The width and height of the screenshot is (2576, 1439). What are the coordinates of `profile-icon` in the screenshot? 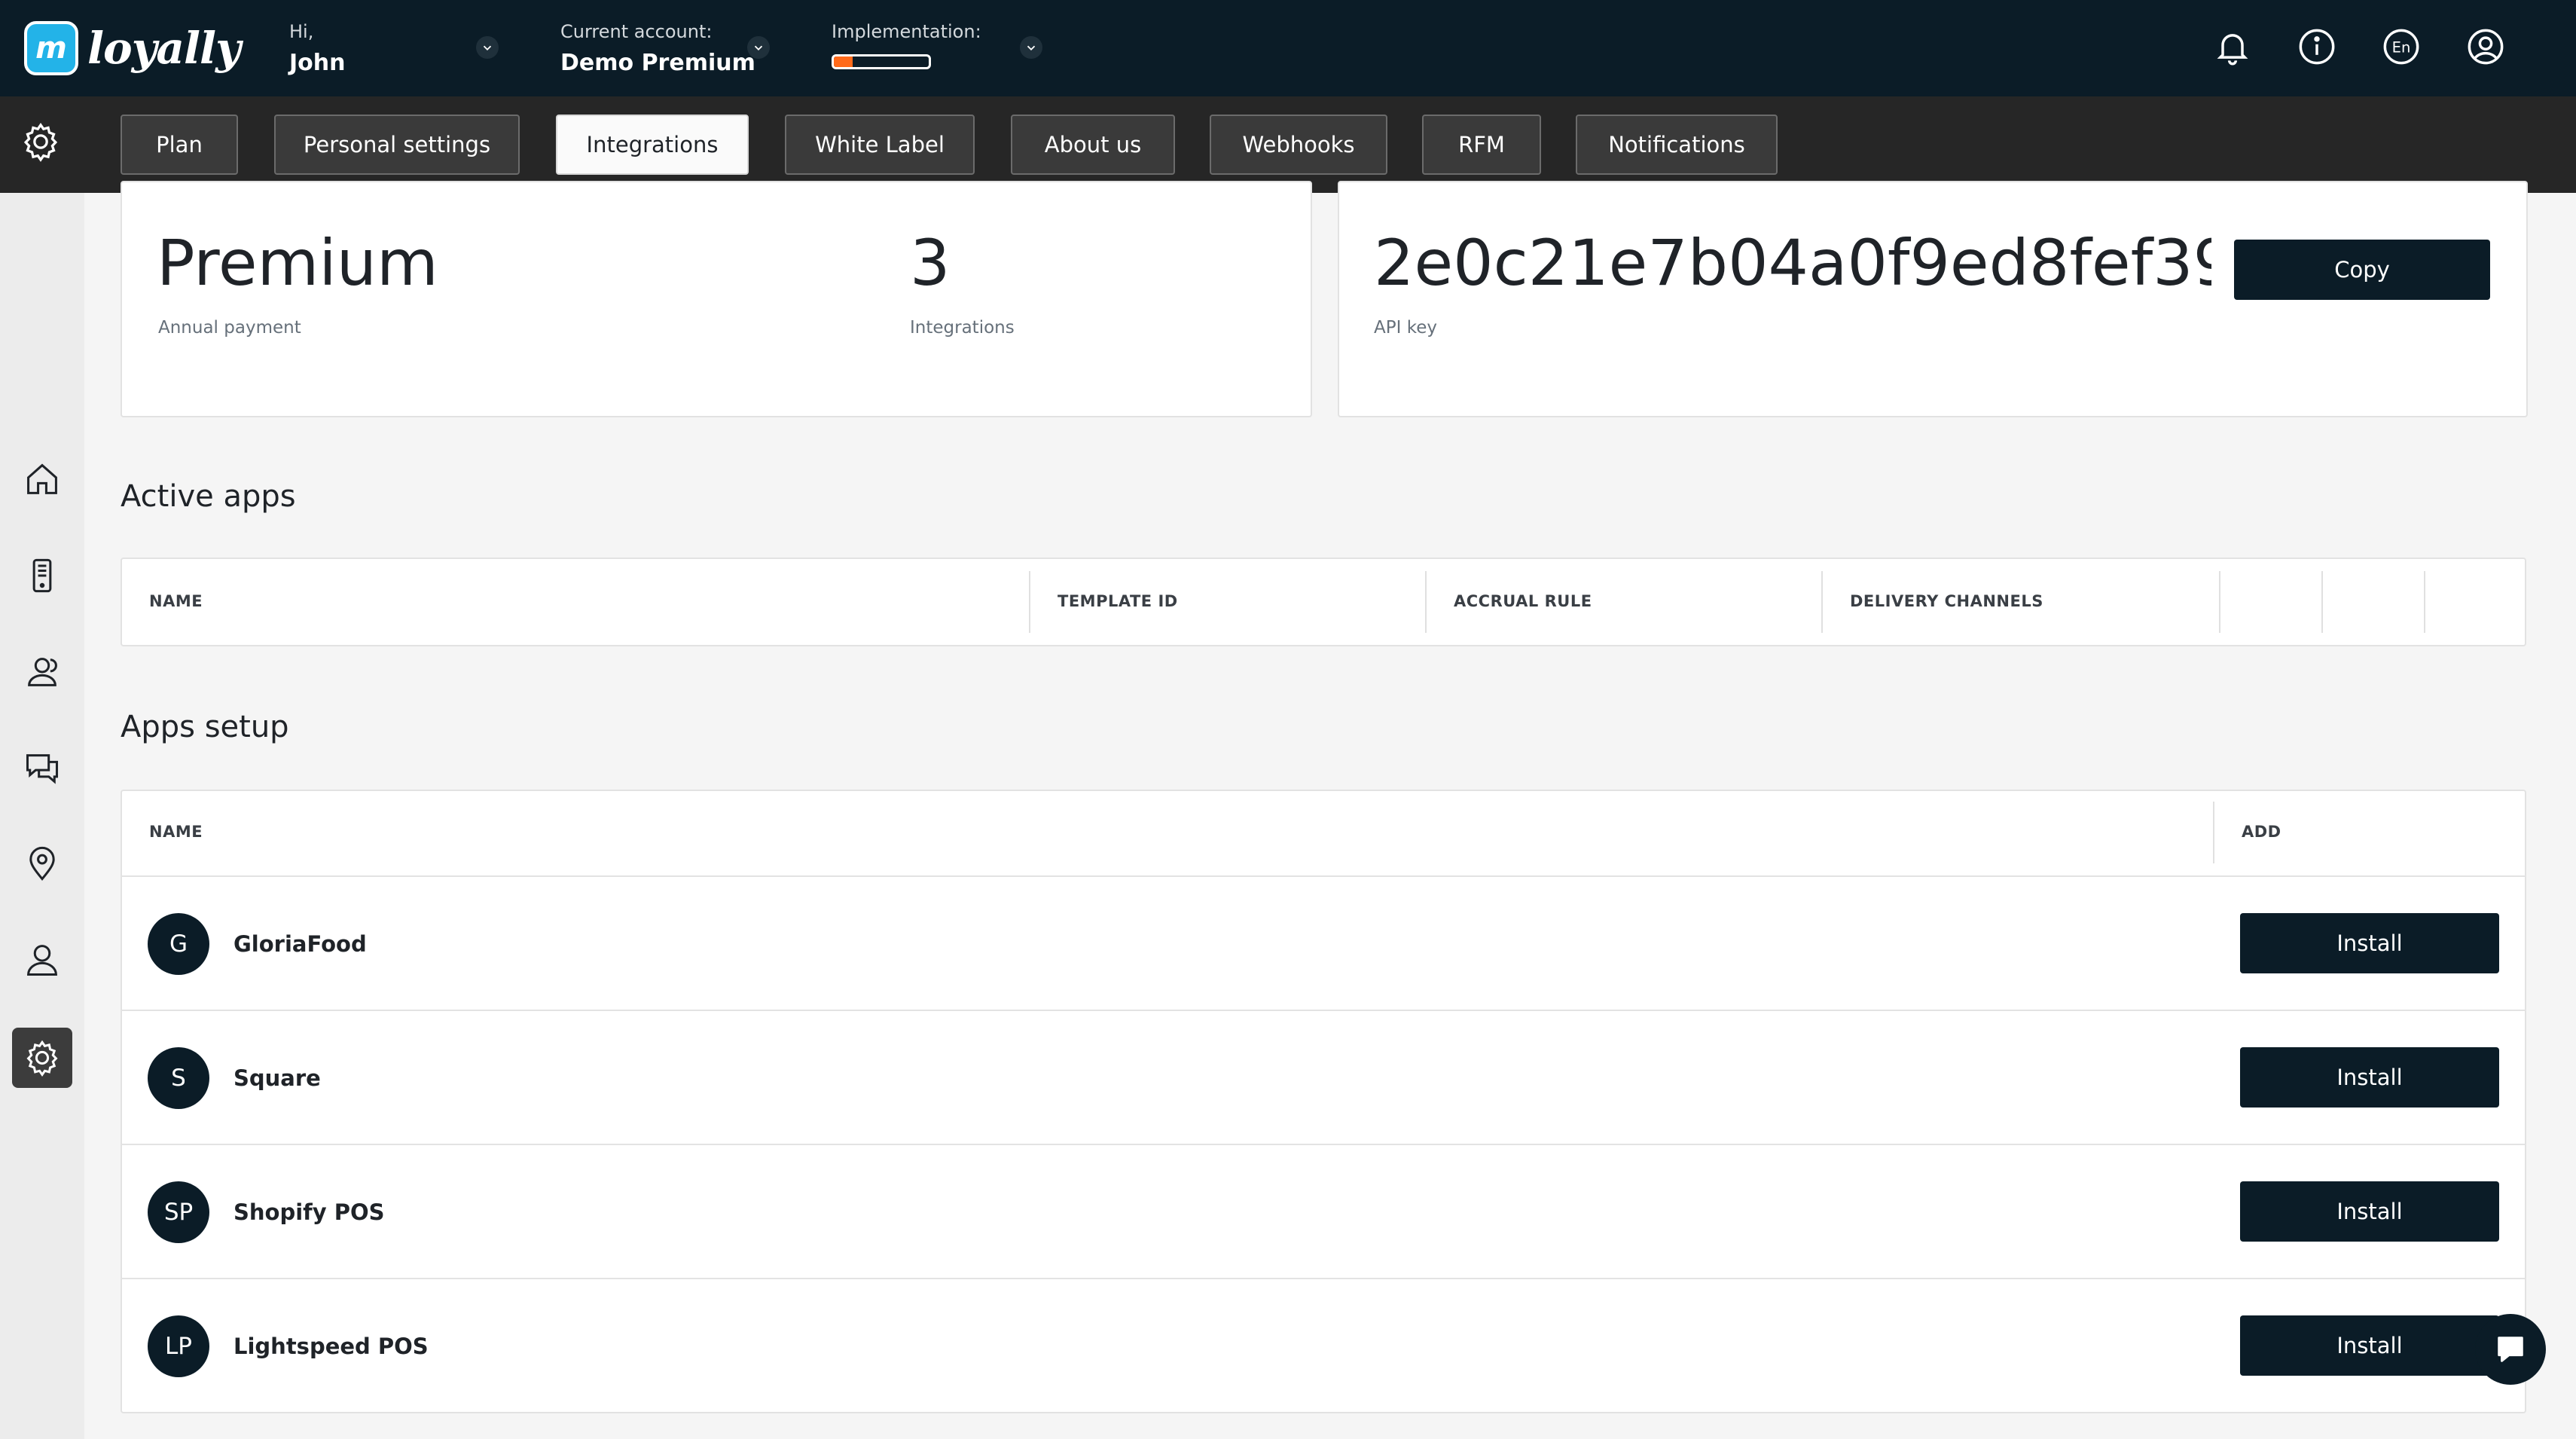 It's located at (2486, 46).